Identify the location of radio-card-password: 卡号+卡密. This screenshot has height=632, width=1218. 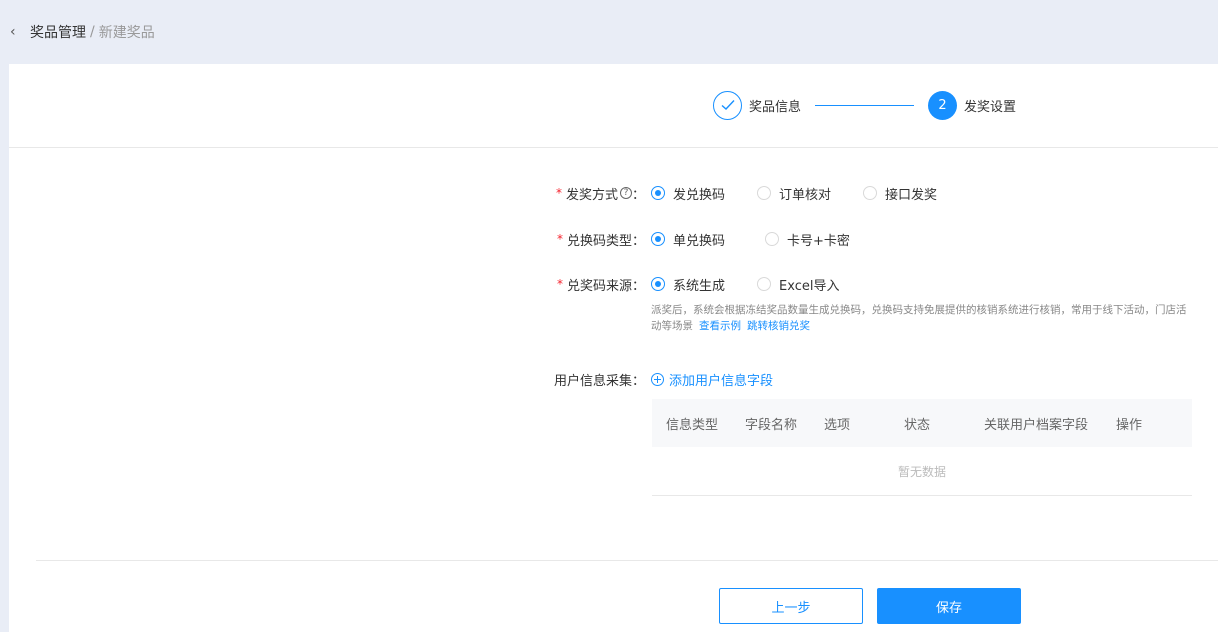
(807, 239).